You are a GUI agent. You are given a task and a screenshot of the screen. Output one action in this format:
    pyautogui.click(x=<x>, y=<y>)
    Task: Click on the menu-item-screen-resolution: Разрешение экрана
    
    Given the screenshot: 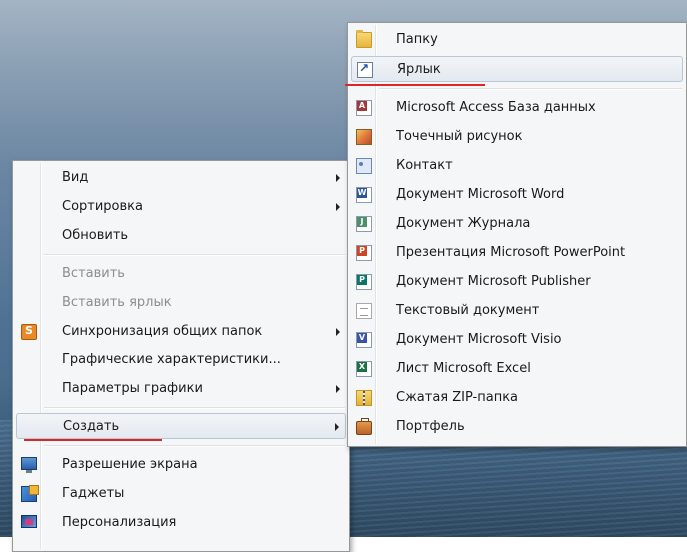 What is the action you would take?
    pyautogui.click(x=181, y=465)
    